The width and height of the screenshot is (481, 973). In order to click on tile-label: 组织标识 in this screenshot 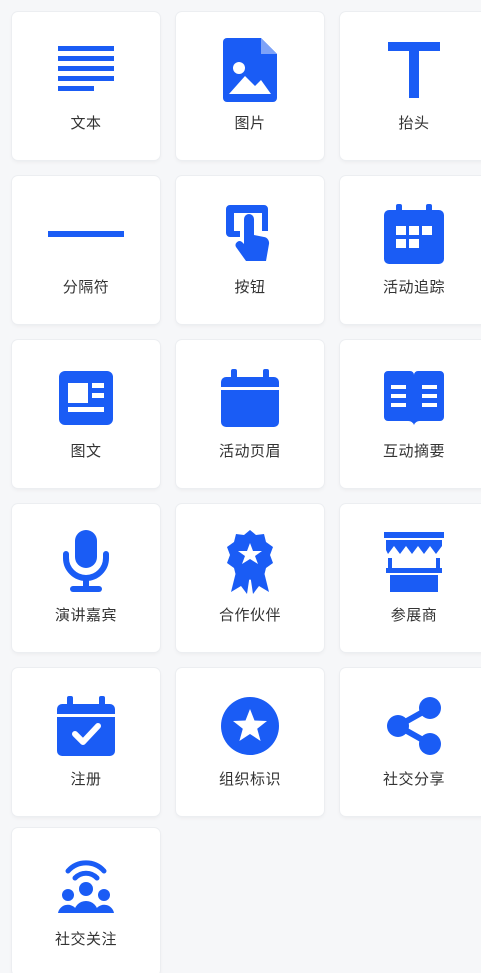, I will do `click(249, 779)`.